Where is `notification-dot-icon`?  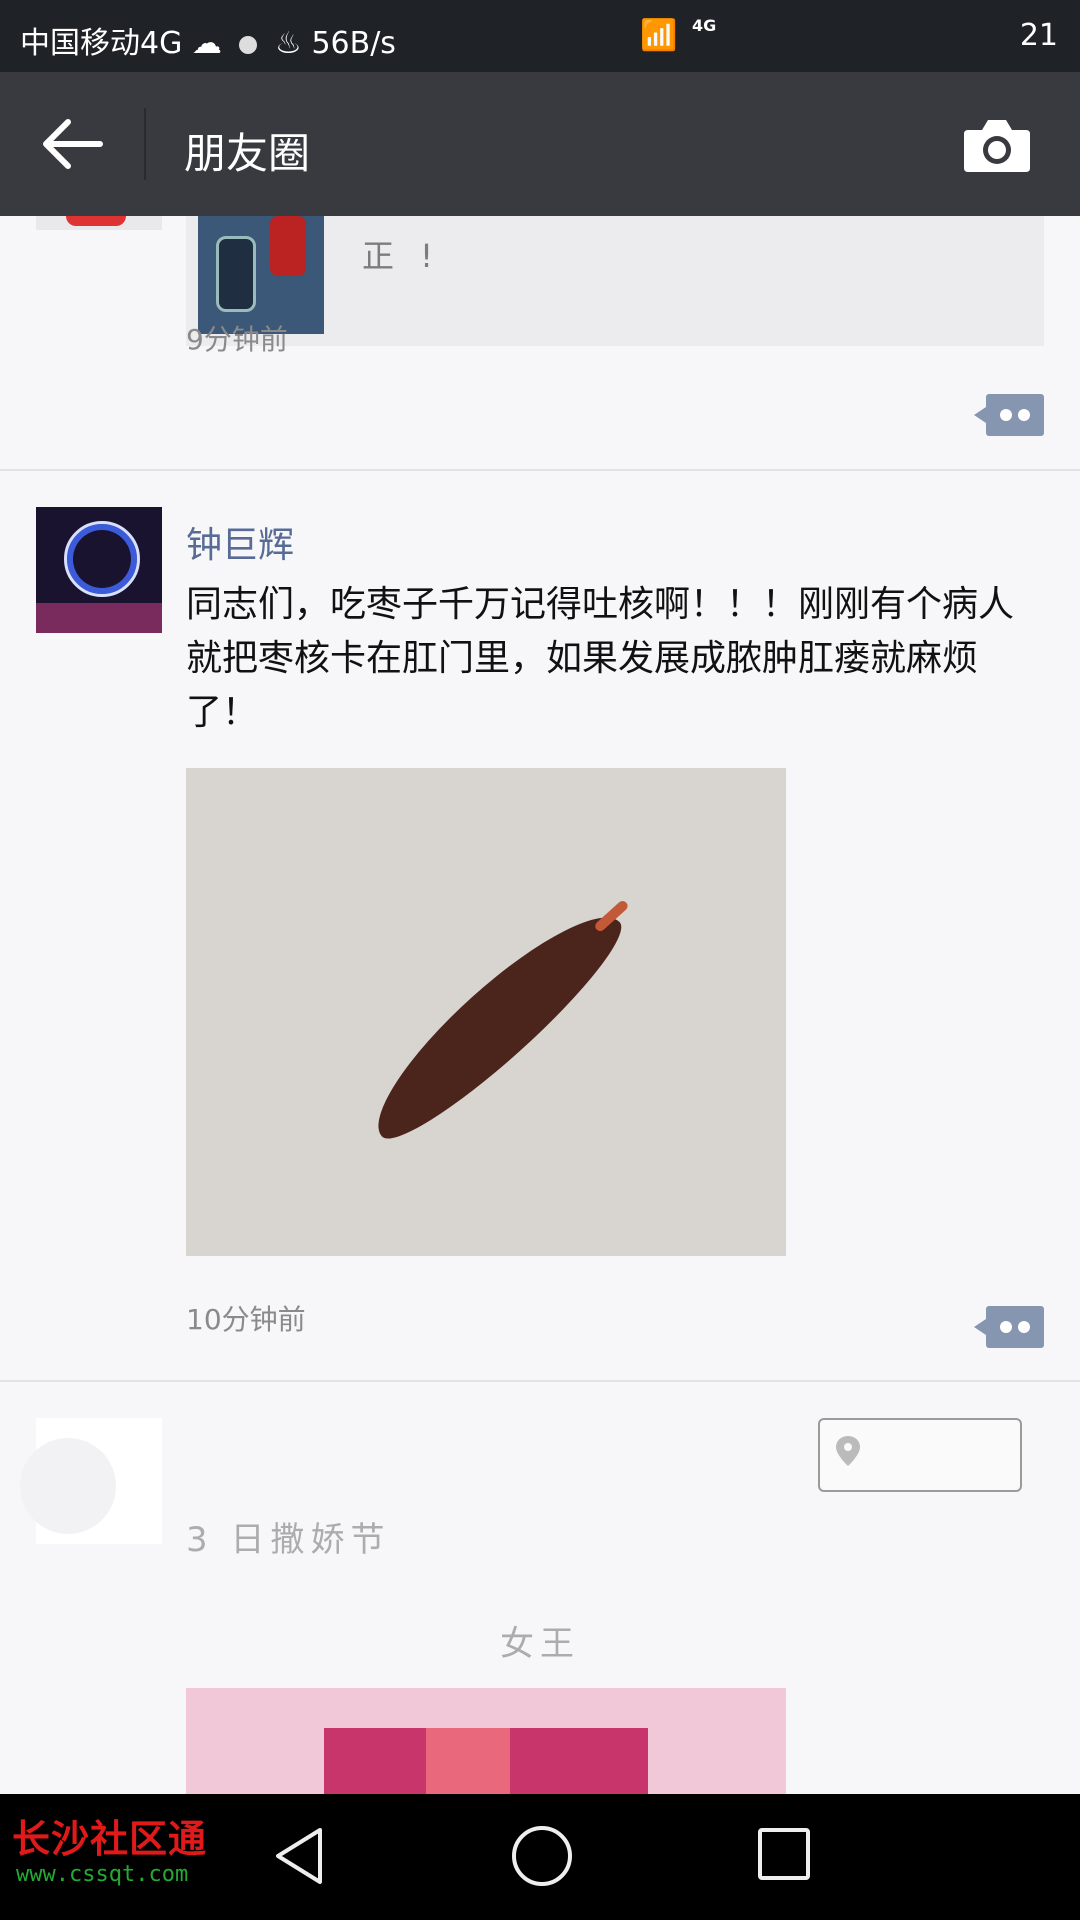 notification-dot-icon is located at coordinates (248, 44).